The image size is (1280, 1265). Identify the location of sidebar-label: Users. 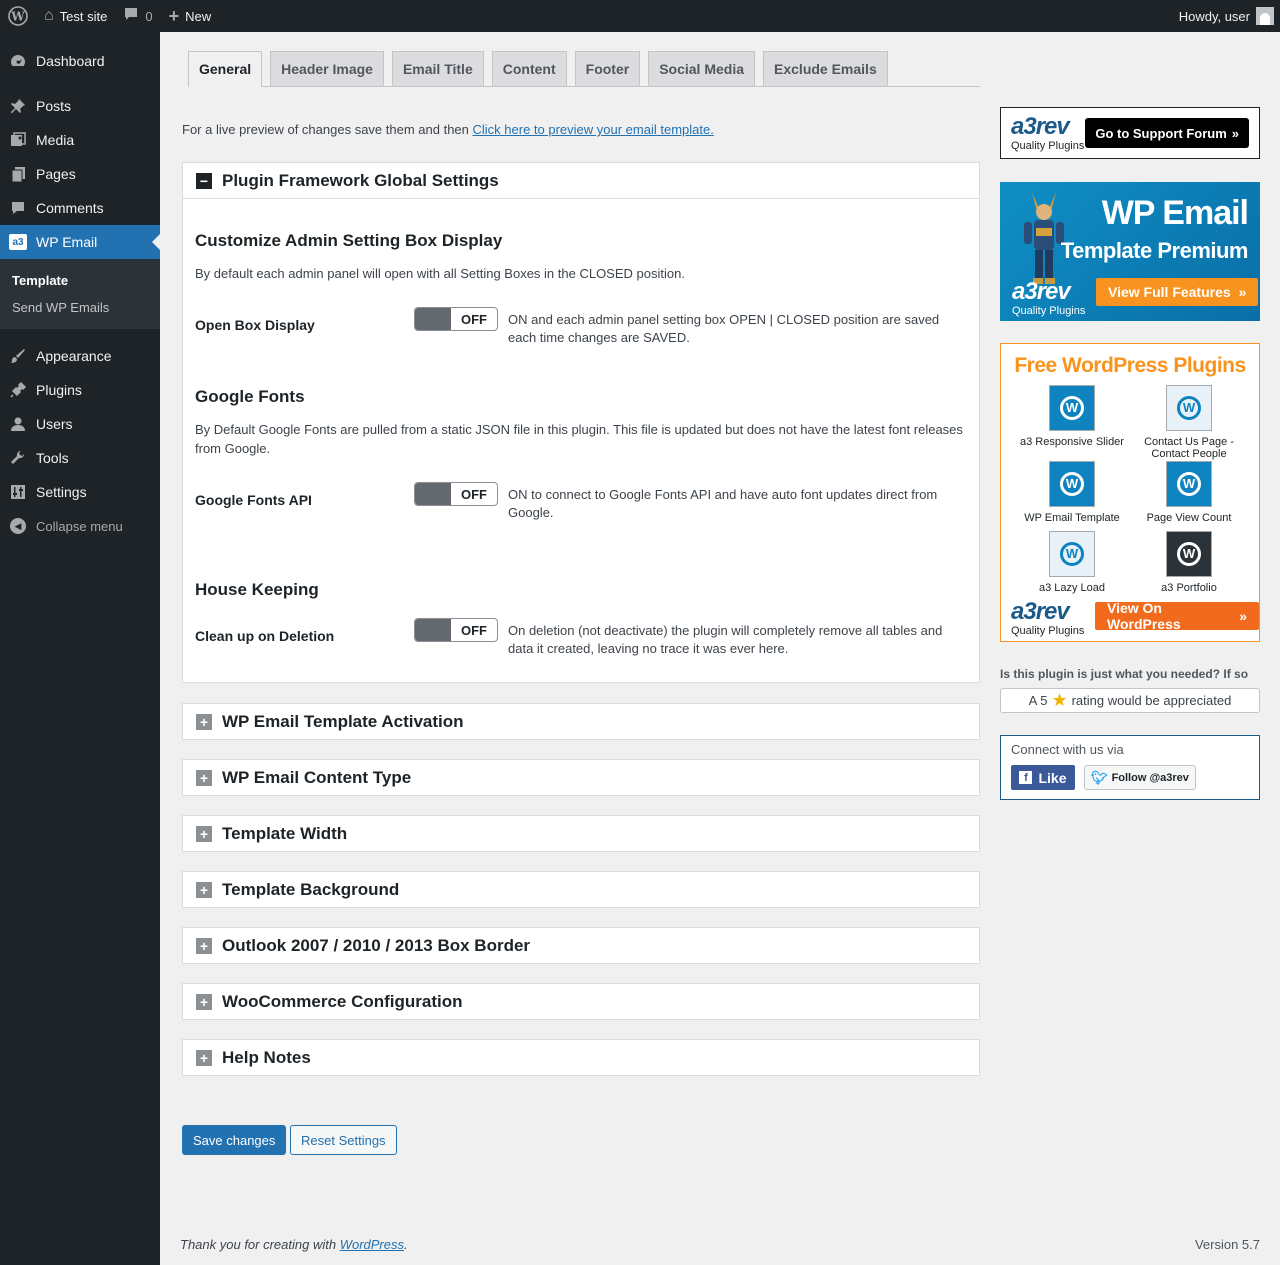
(54, 424).